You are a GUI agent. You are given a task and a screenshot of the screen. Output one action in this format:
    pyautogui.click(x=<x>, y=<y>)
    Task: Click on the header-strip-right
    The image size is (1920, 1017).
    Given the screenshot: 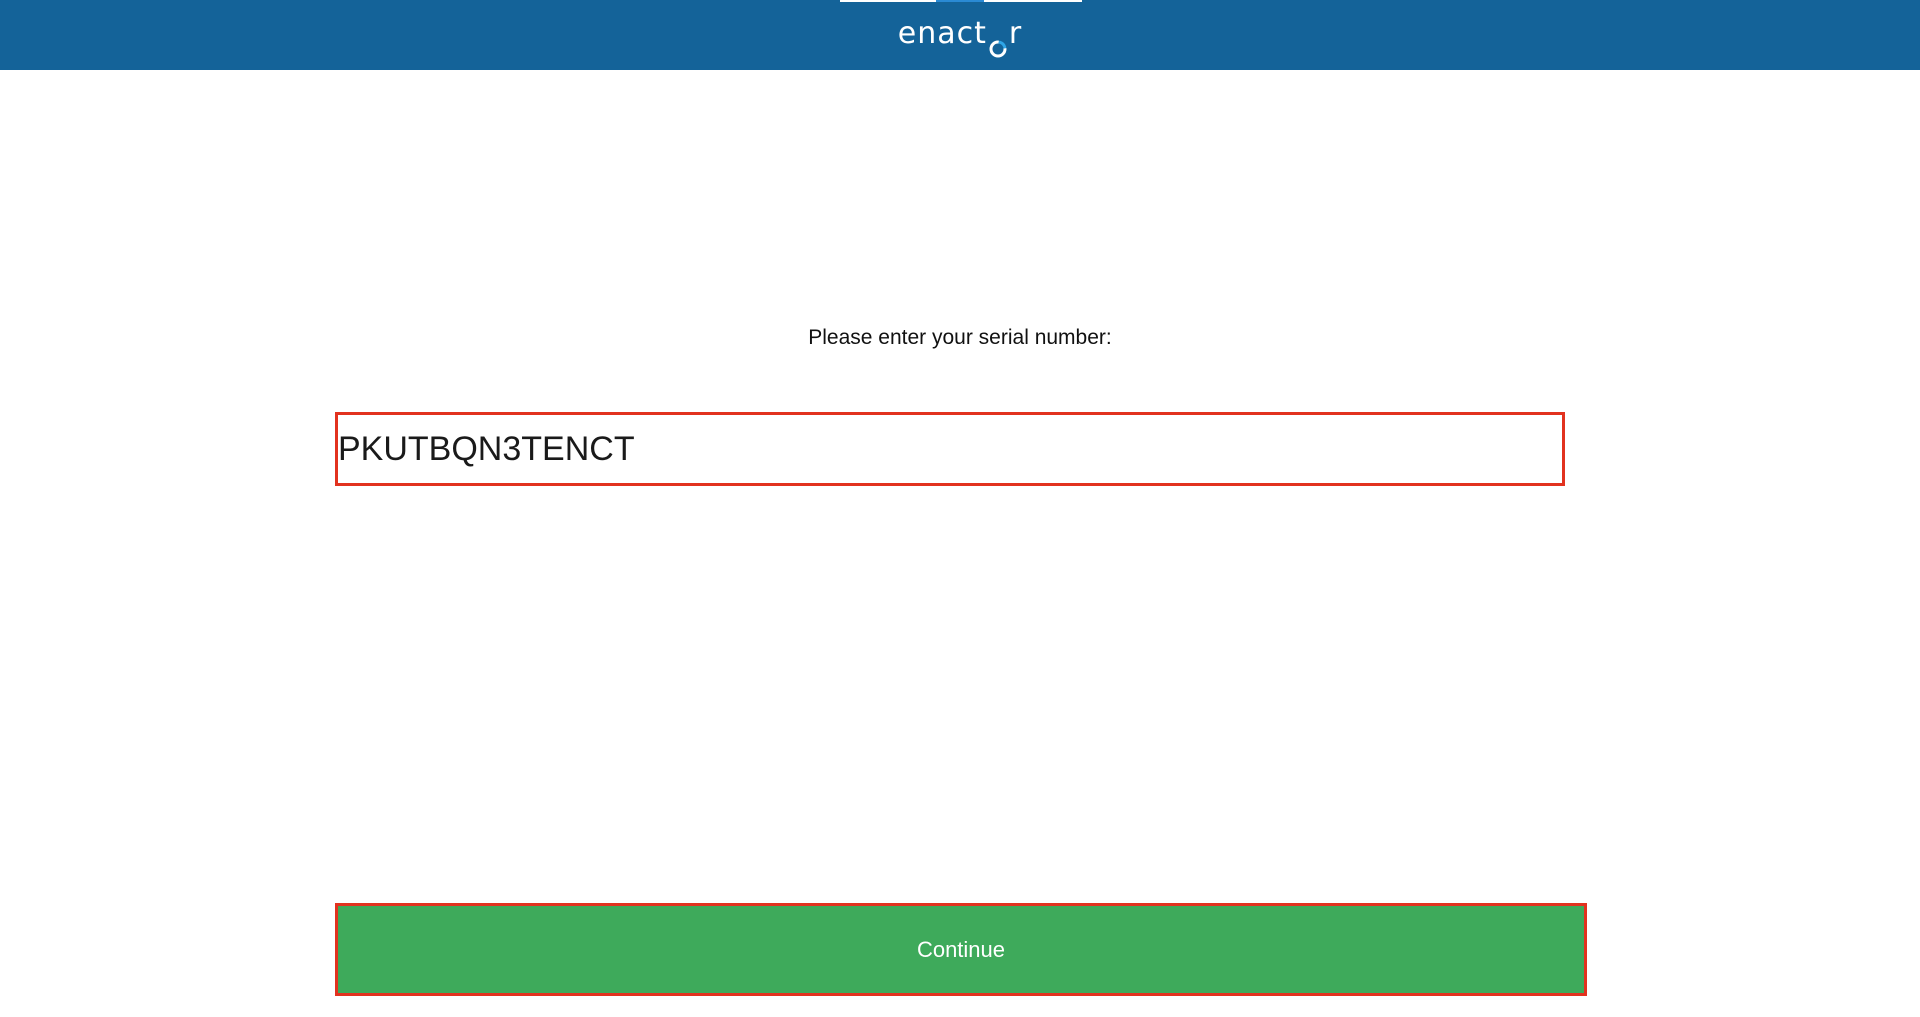 What is the action you would take?
    pyautogui.click(x=1033, y=1)
    